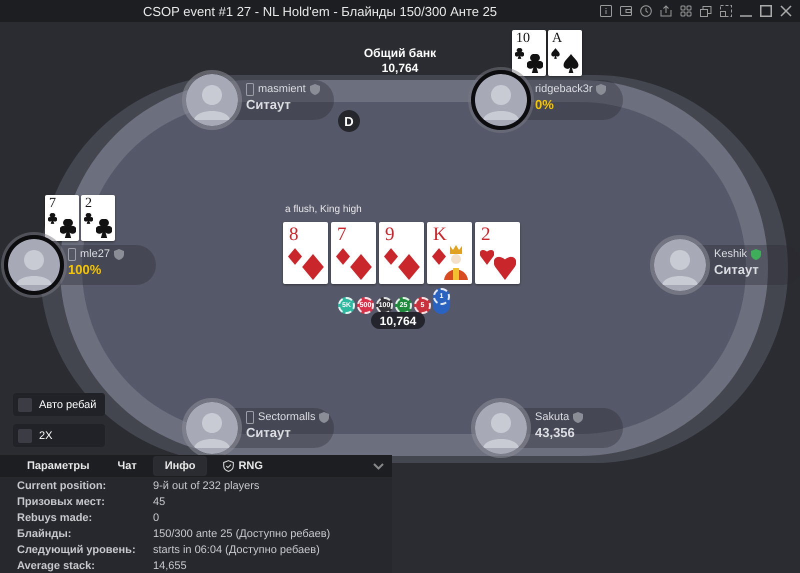 This screenshot has width=800, height=573. What do you see at coordinates (555, 432) in the screenshot?
I see `player-stack: 43,356` at bounding box center [555, 432].